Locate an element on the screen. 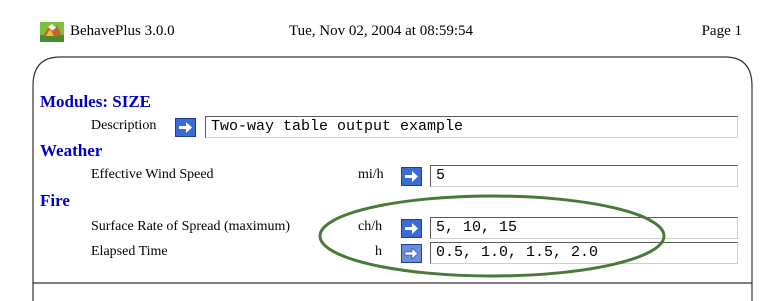 The width and height of the screenshot is (764, 301). rate-of-spread-field: 5, 10, 15 is located at coordinates (584, 228).